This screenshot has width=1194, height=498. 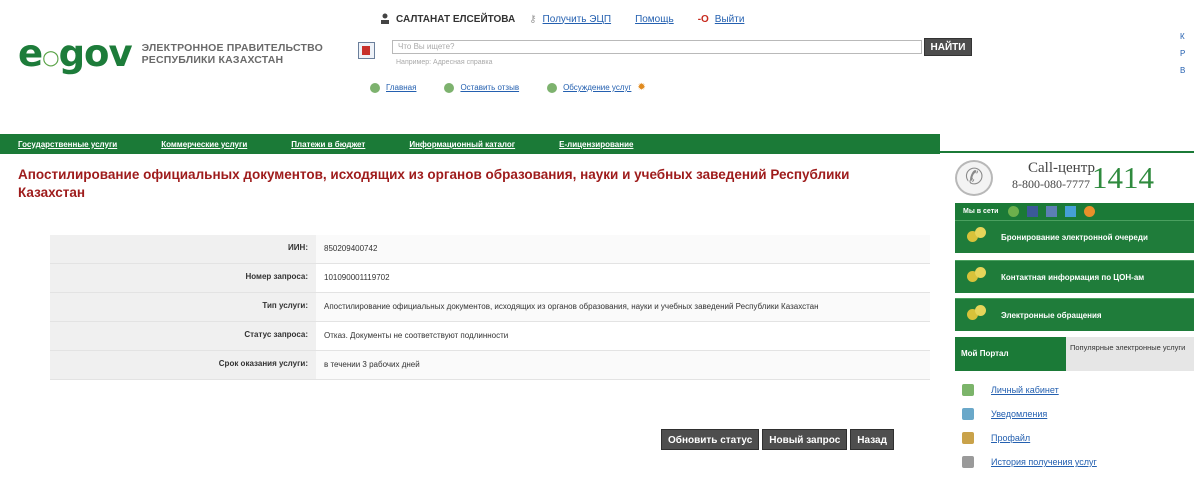 What do you see at coordinates (703, 19) in the screenshot?
I see `exit-icon: -О` at bounding box center [703, 19].